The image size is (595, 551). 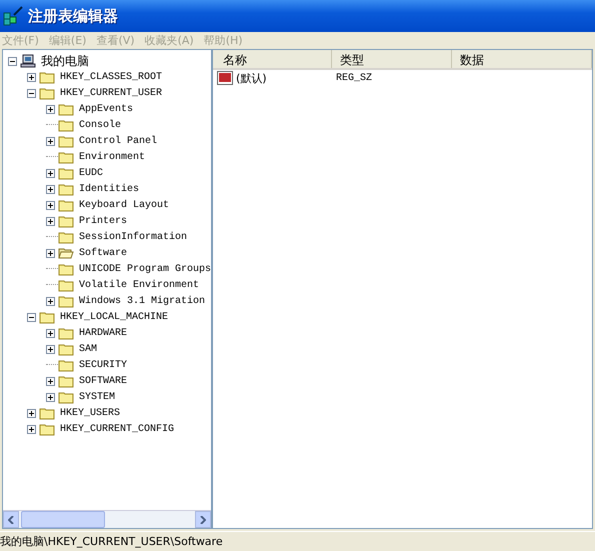 I want to click on tree-item: Identities, so click(x=109, y=189).